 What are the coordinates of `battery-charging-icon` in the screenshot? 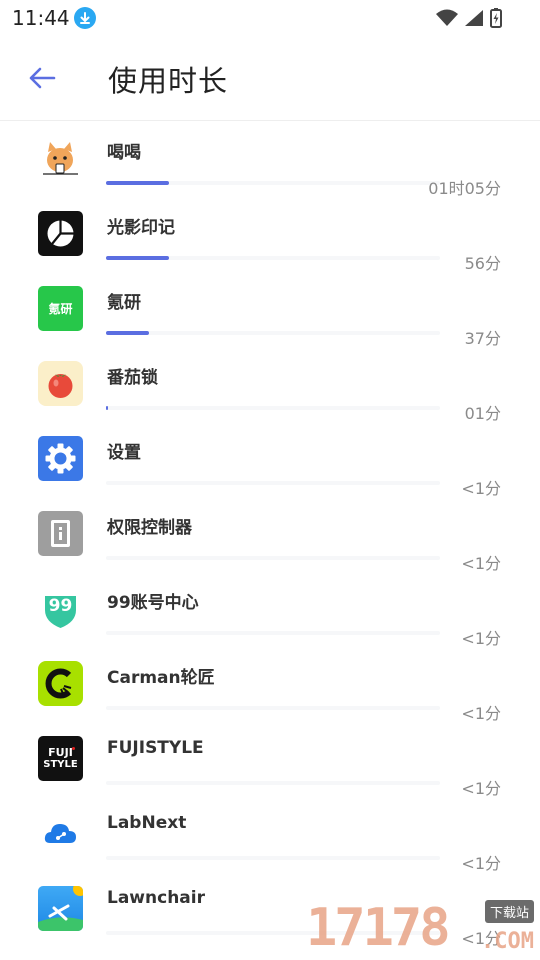 It's located at (496, 18).